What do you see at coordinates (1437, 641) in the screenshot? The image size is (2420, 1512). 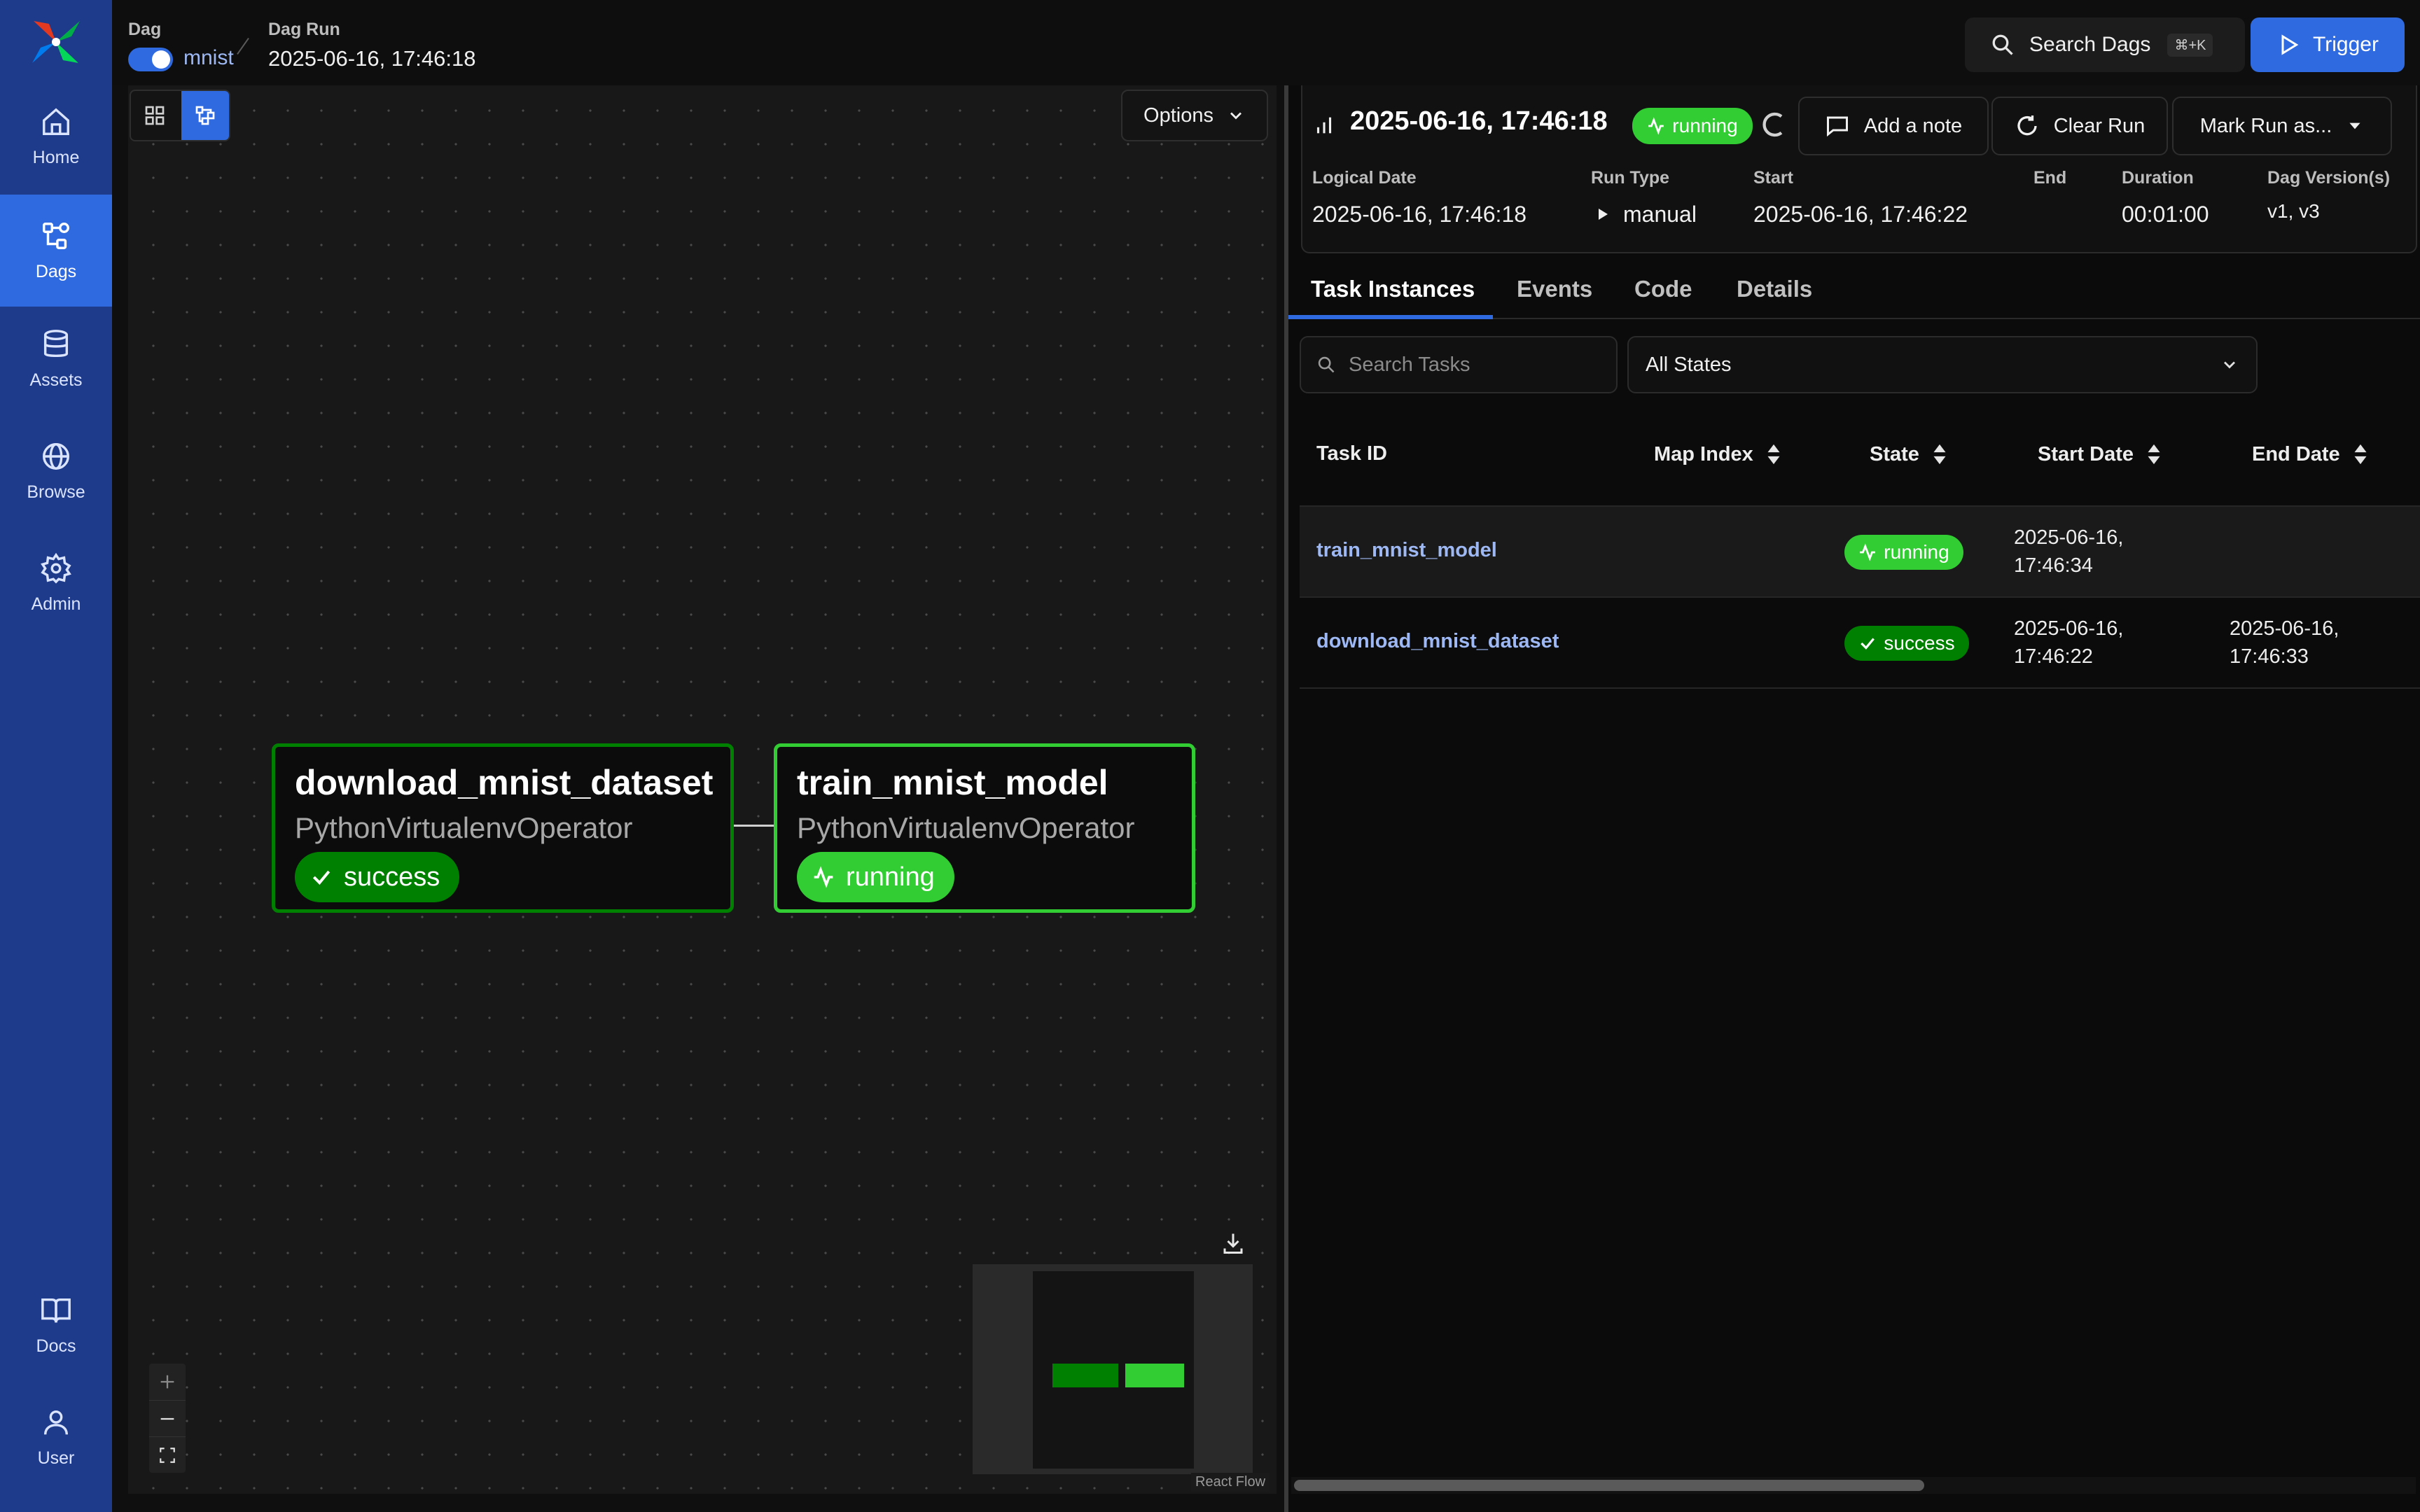 I see `task-id-link: download_mnist_dataset` at bounding box center [1437, 641].